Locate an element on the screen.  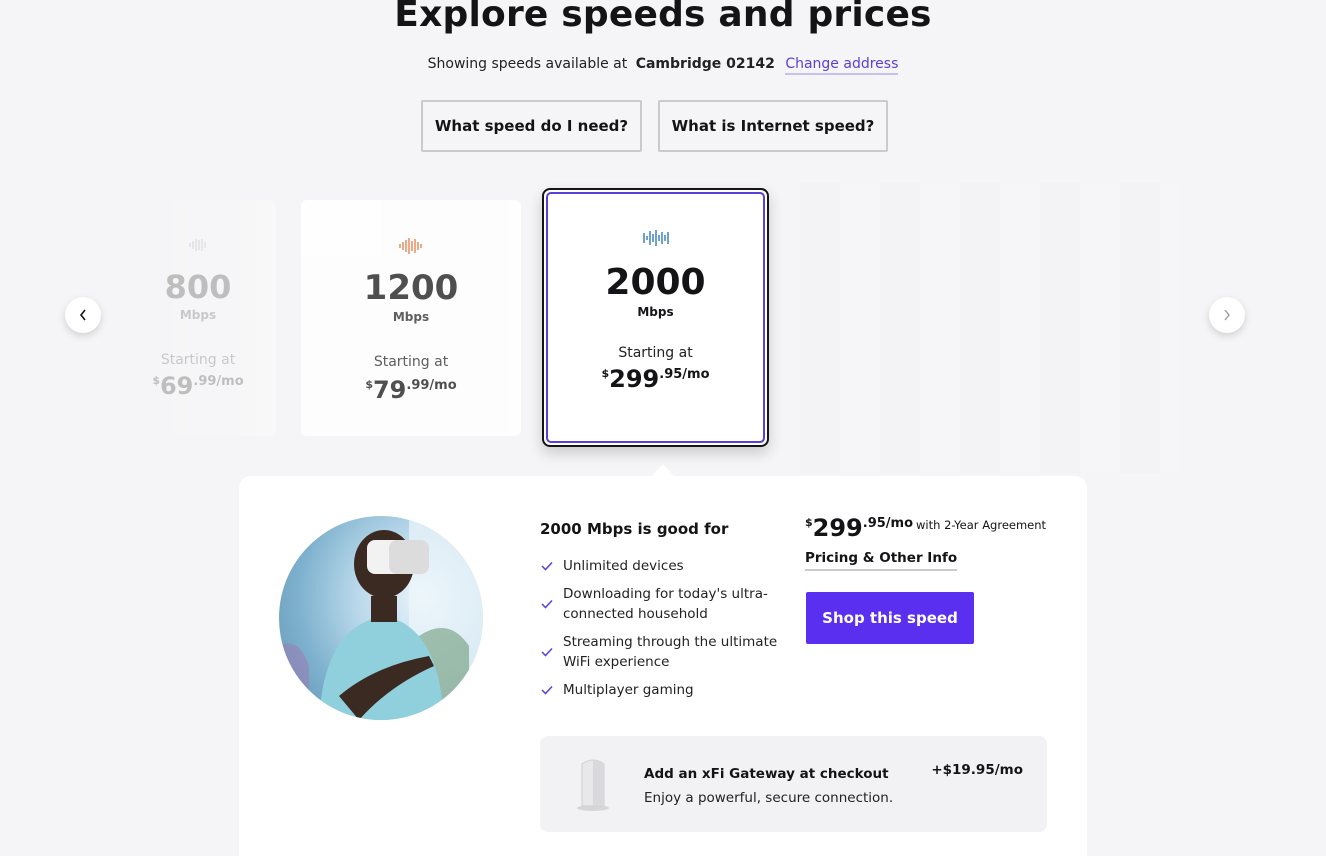
plan-price: $299.95/mo with 2-Year Agreement is located at coordinates (925, 528).